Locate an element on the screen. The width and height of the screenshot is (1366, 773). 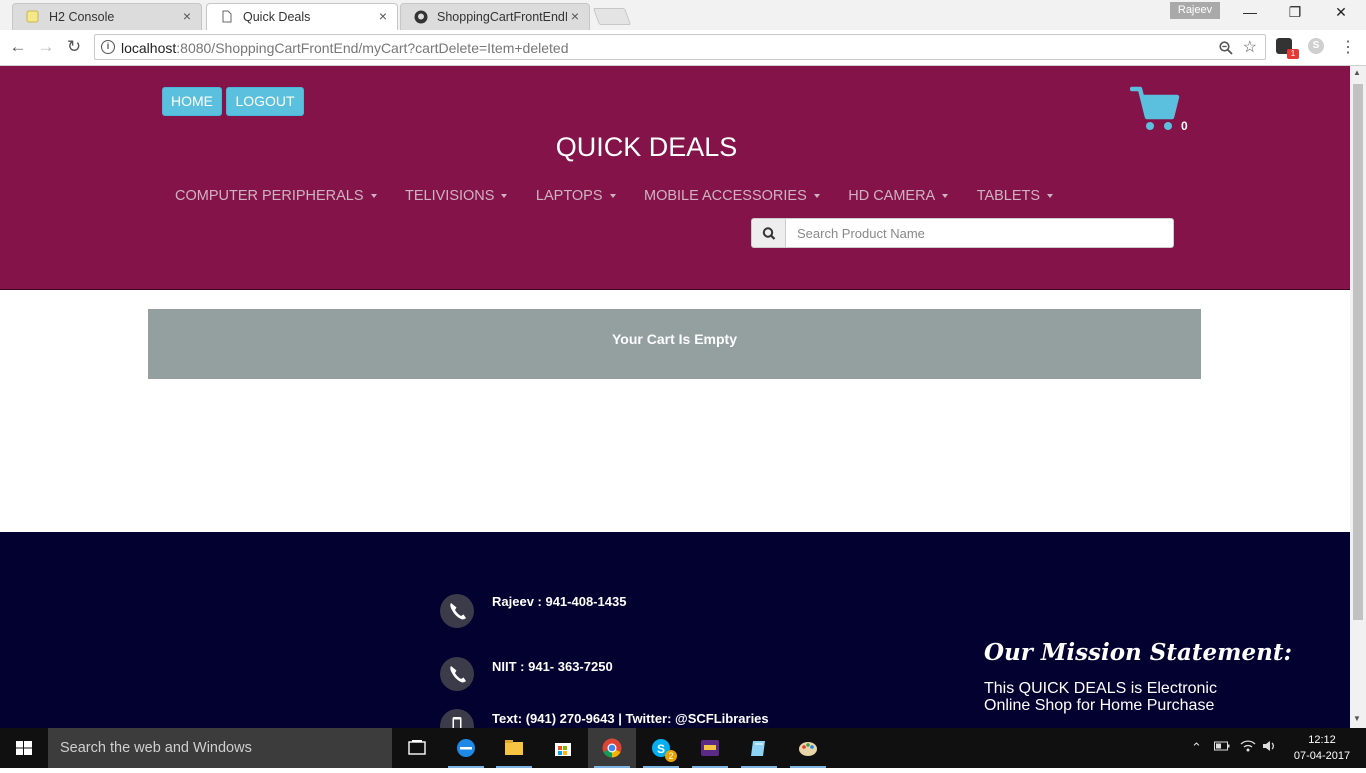
url-host: localhost is located at coordinates (149, 48).